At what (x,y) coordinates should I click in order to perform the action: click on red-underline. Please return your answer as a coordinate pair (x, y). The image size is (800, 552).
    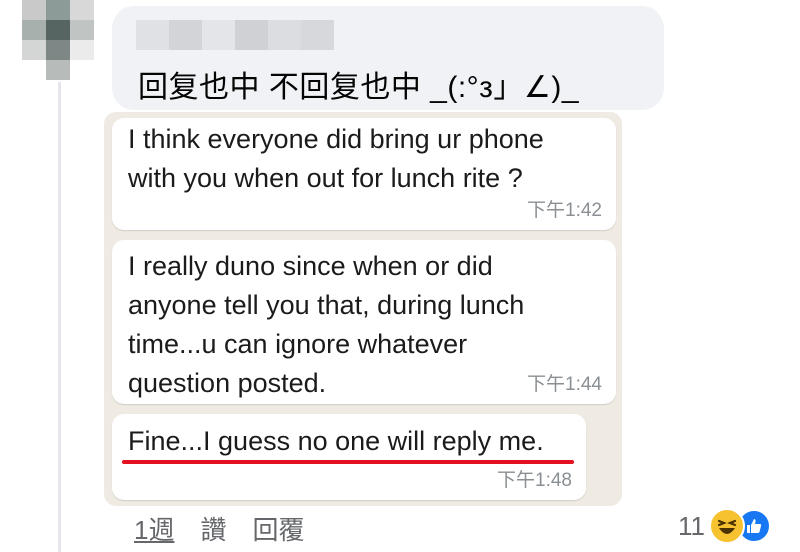
    Looking at the image, I should click on (348, 462).